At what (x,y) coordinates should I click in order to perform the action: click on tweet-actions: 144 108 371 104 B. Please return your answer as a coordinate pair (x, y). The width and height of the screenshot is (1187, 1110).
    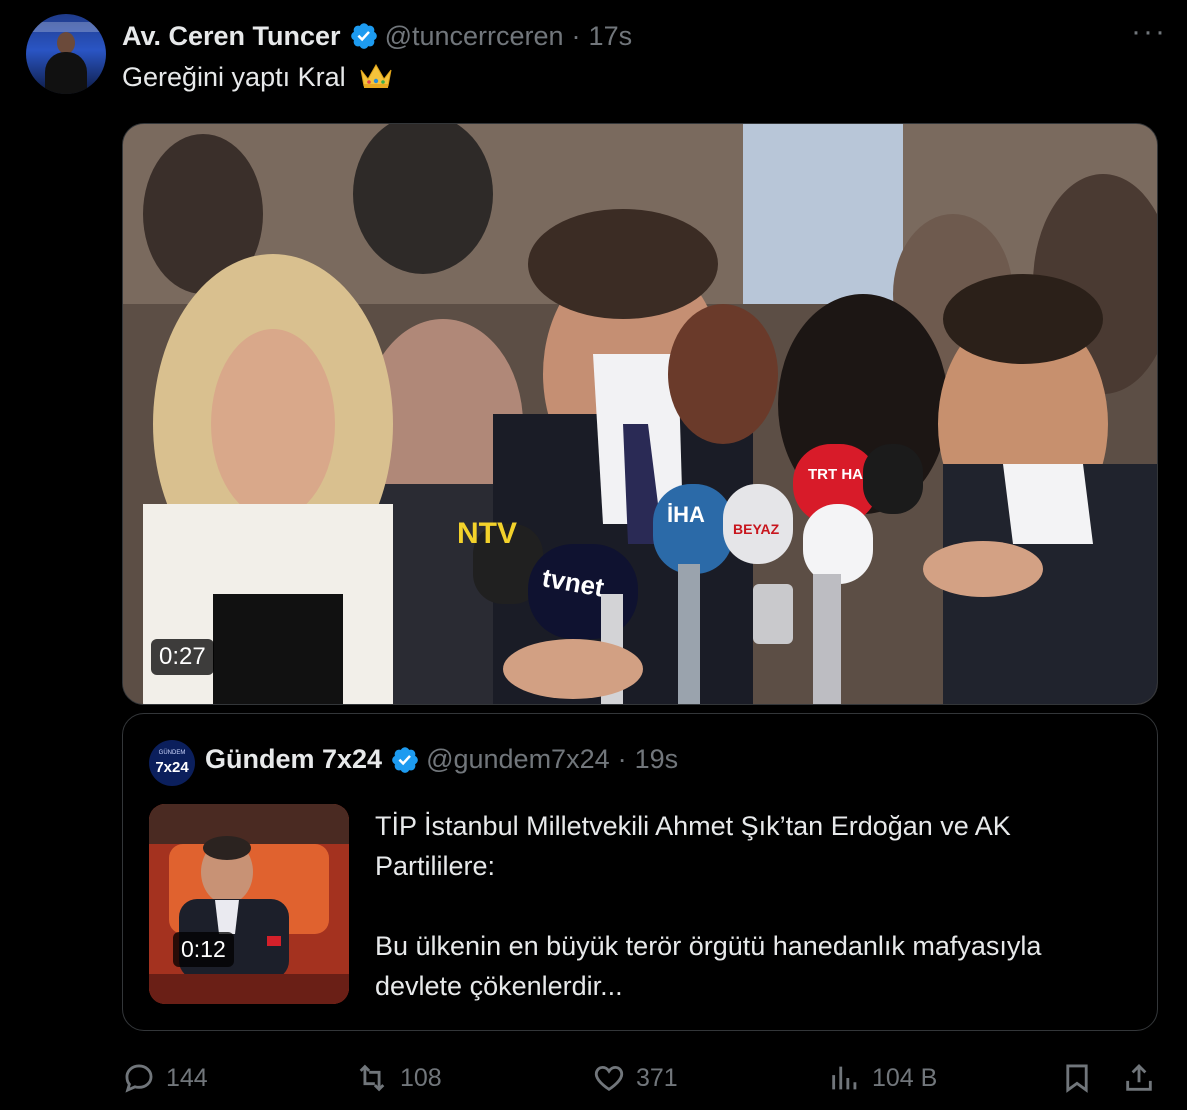
    Looking at the image, I should click on (642, 1078).